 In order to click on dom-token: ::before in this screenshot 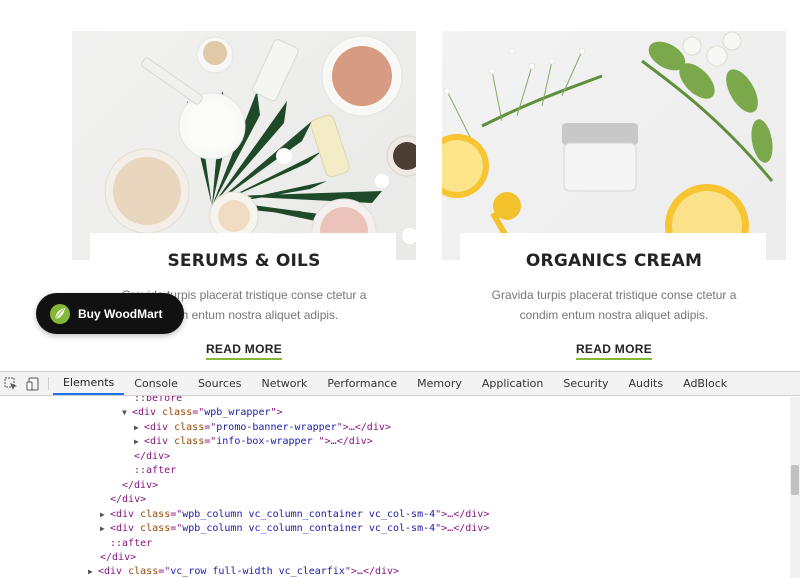, I will do `click(158, 400)`.